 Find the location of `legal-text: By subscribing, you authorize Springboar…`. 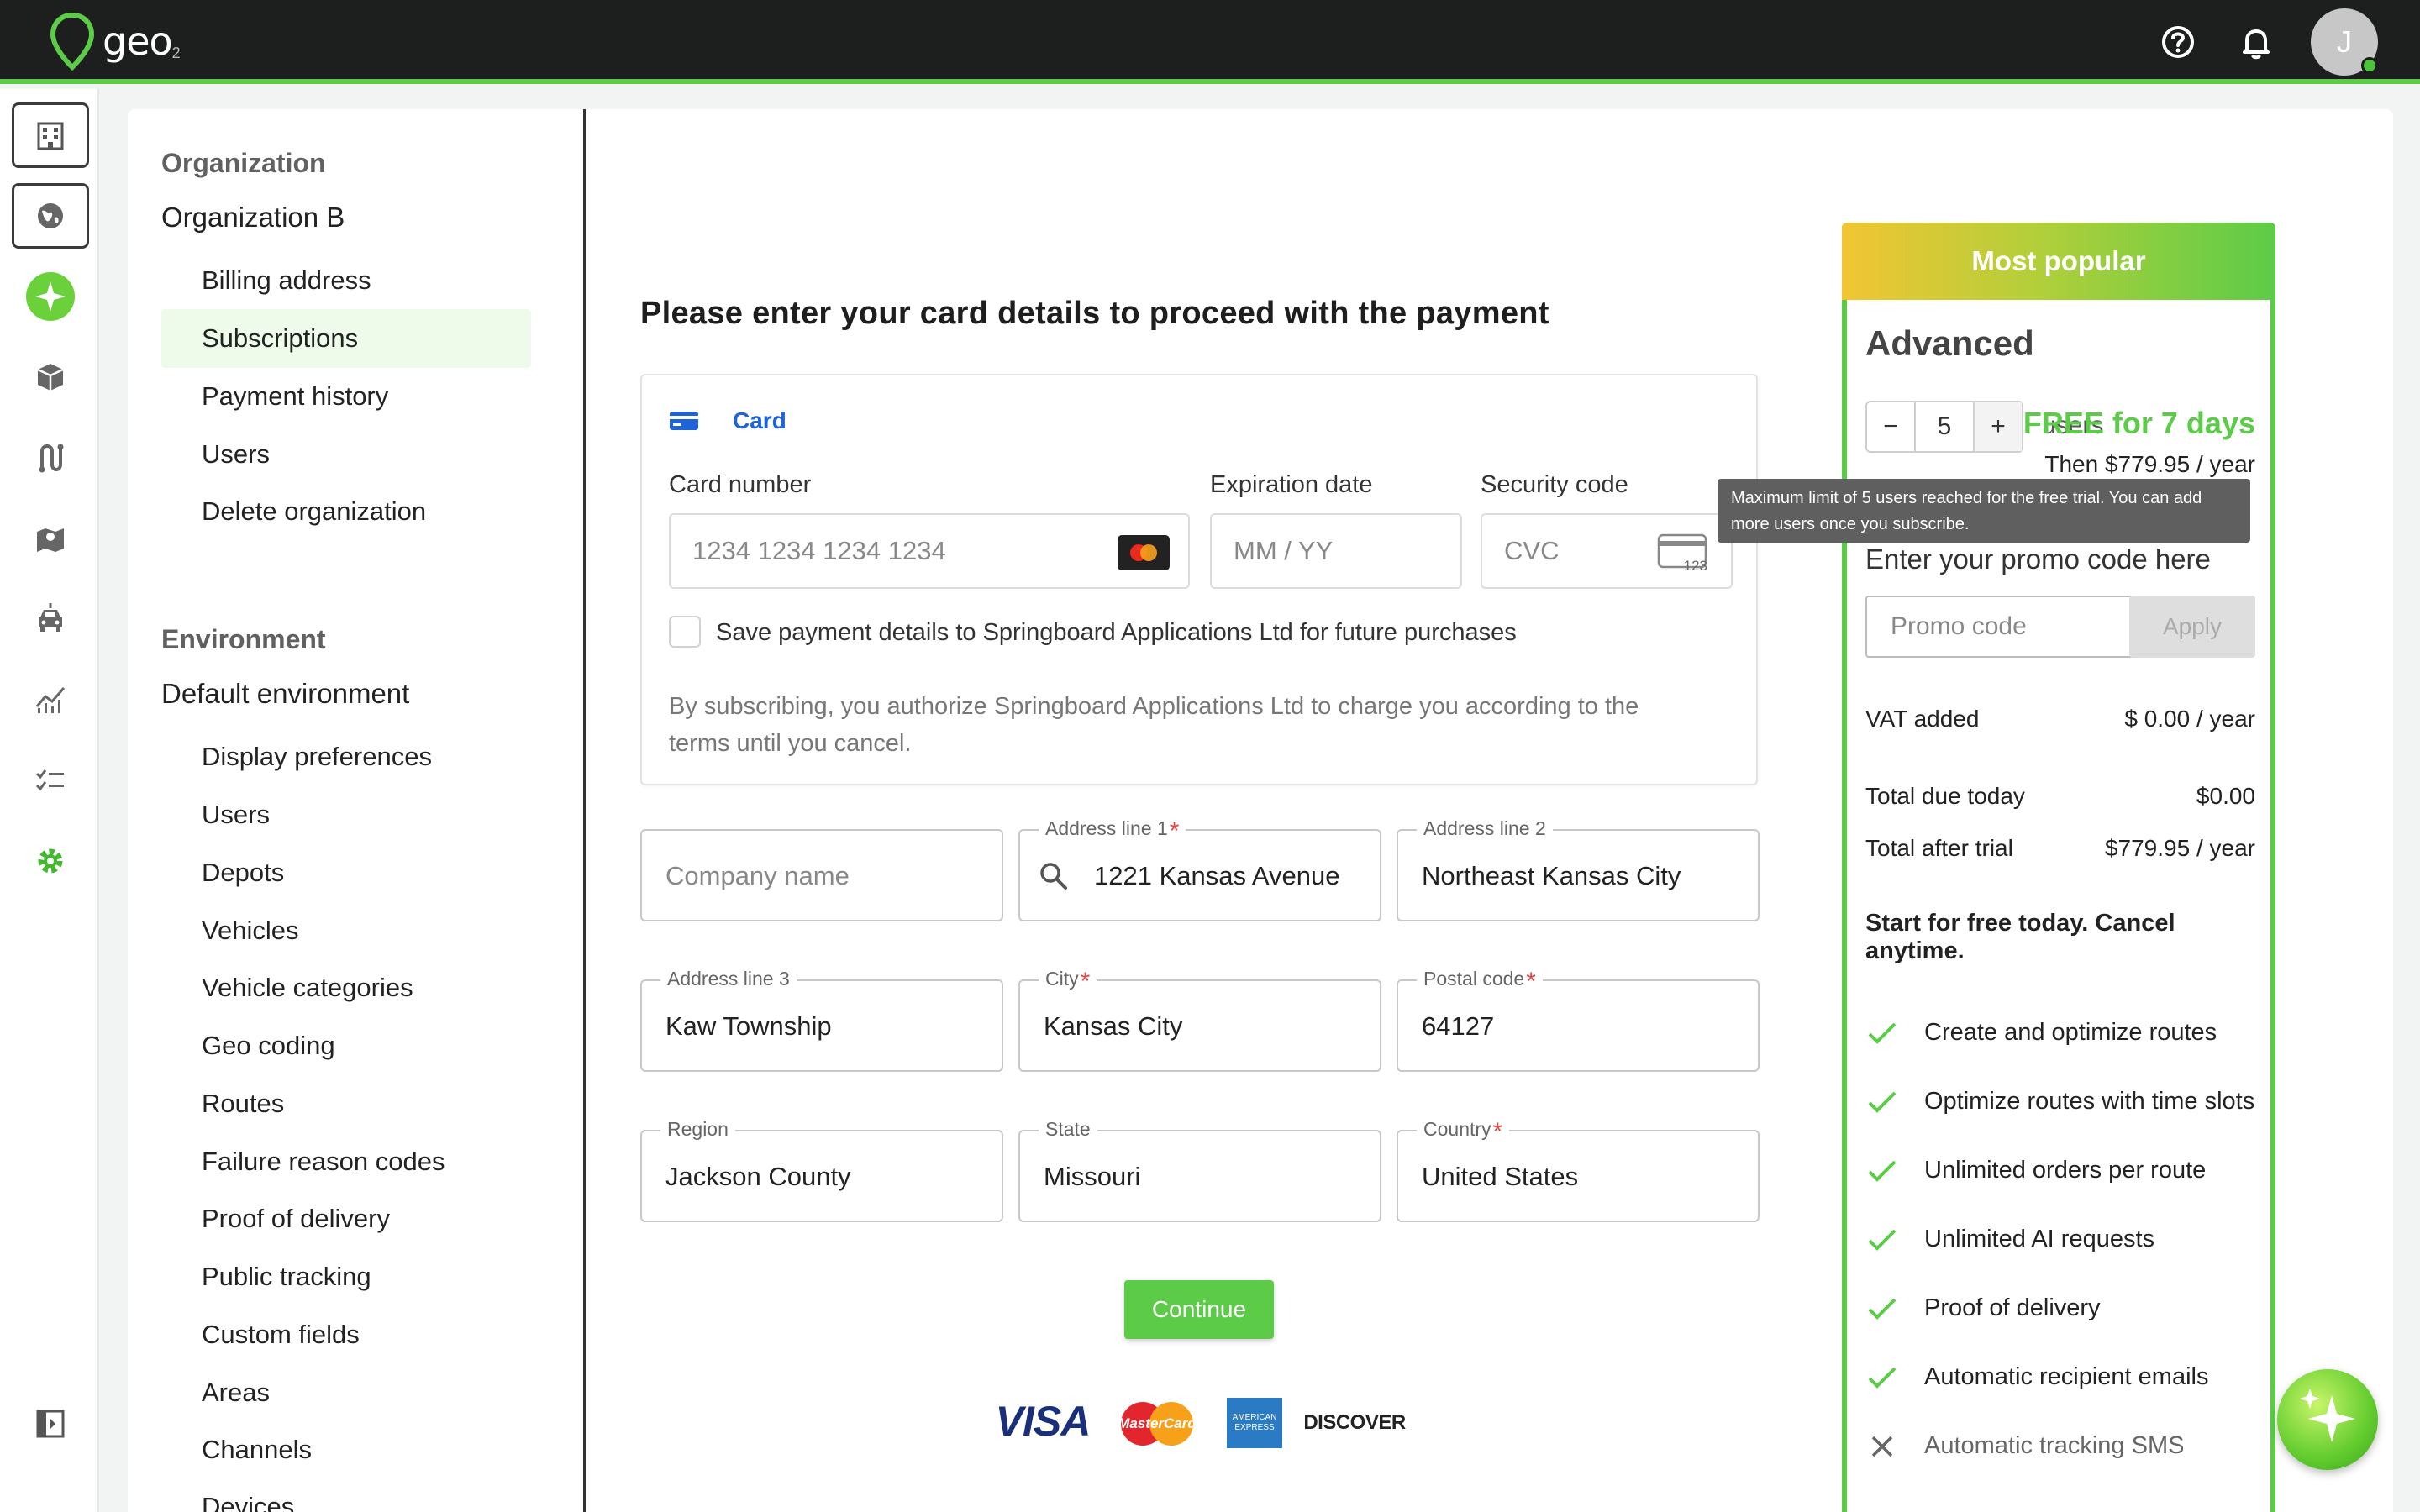

legal-text: By subscribing, you authorize Springboar… is located at coordinates (1154, 725).